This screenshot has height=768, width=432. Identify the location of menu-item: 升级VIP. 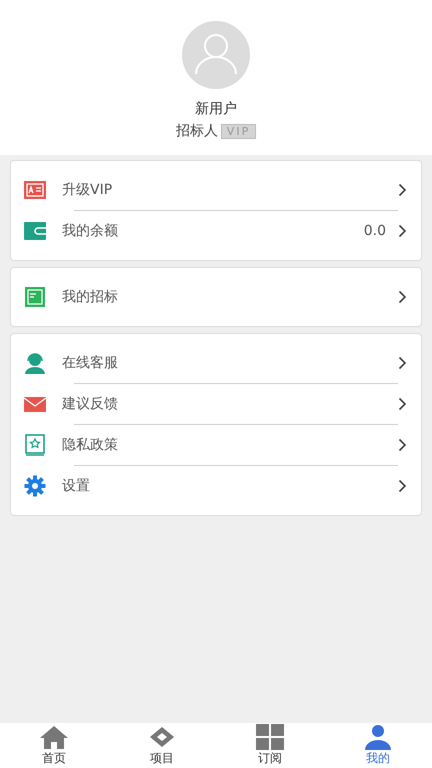
(216, 190).